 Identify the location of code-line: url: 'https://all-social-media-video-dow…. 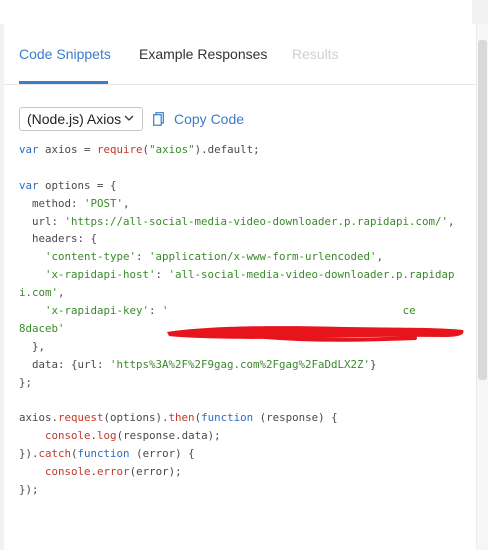
(246, 222).